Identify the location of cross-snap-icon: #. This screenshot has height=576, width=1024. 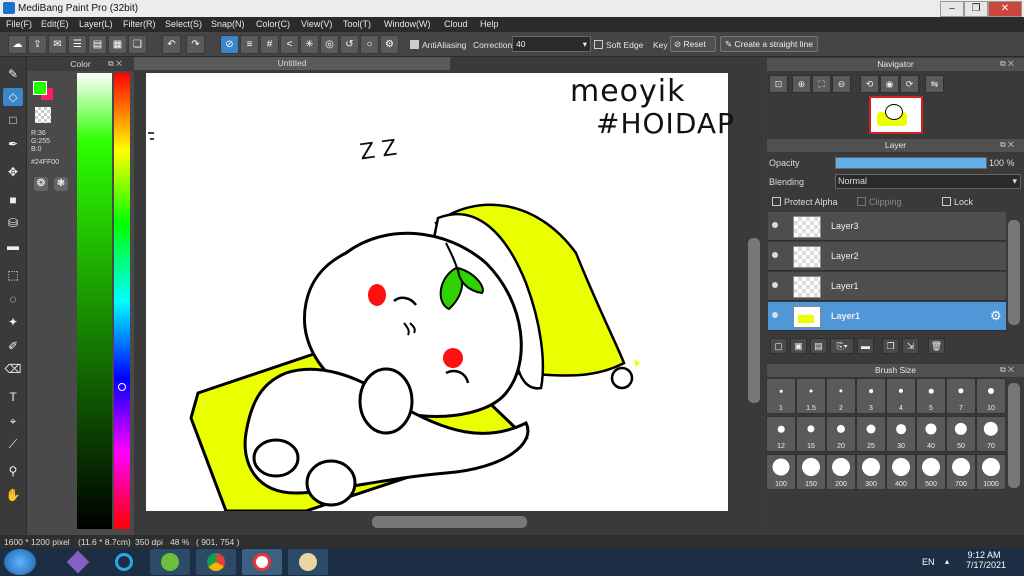
(269, 44).